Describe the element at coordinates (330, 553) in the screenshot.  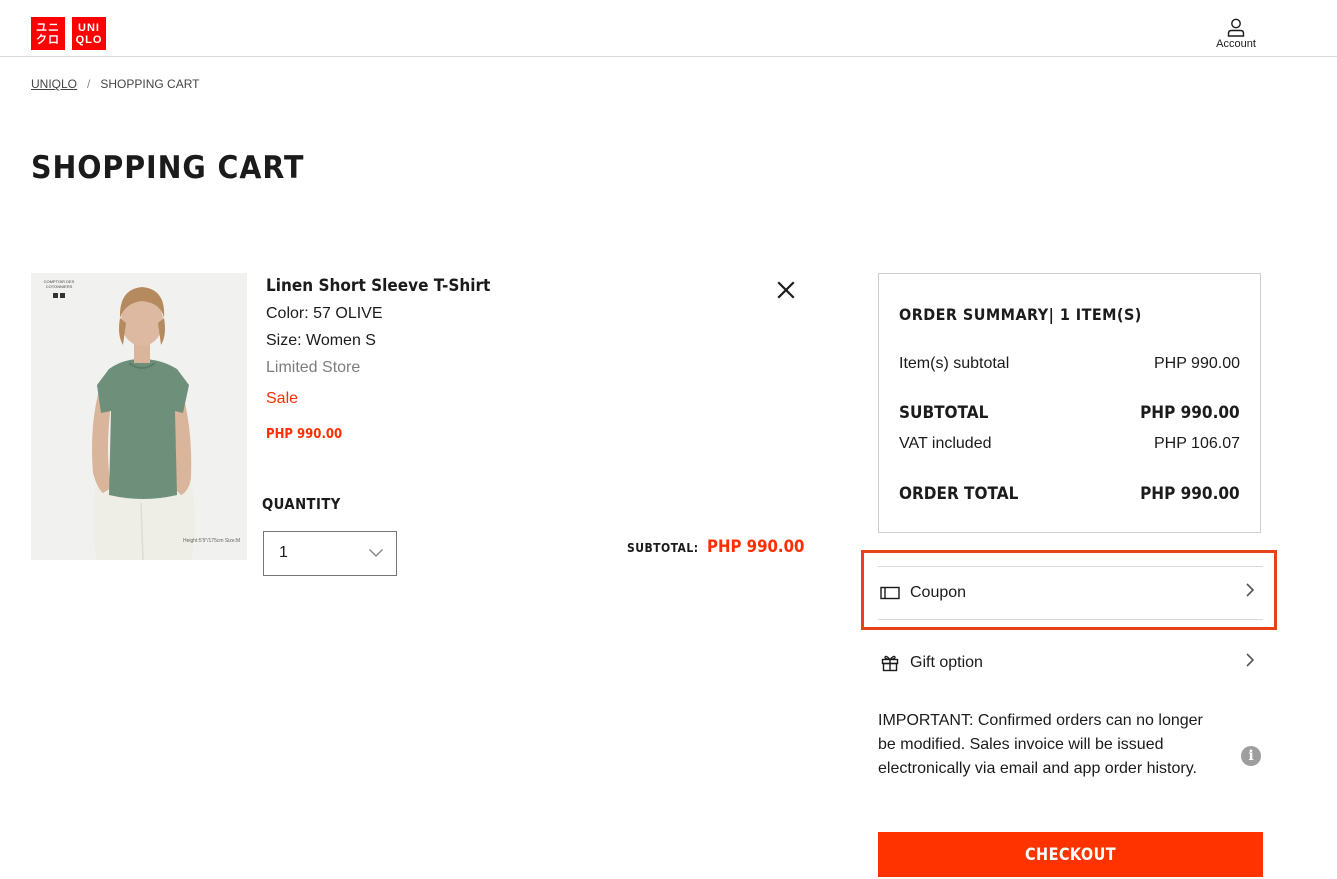
I see `quantity-select: 1` at that location.